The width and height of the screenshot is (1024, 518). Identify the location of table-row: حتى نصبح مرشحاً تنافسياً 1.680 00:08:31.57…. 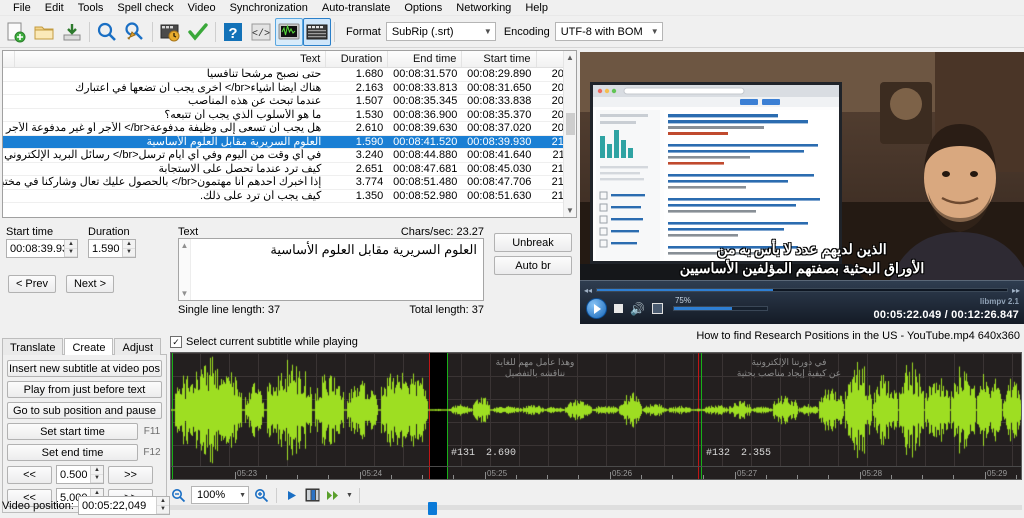
(289, 75).